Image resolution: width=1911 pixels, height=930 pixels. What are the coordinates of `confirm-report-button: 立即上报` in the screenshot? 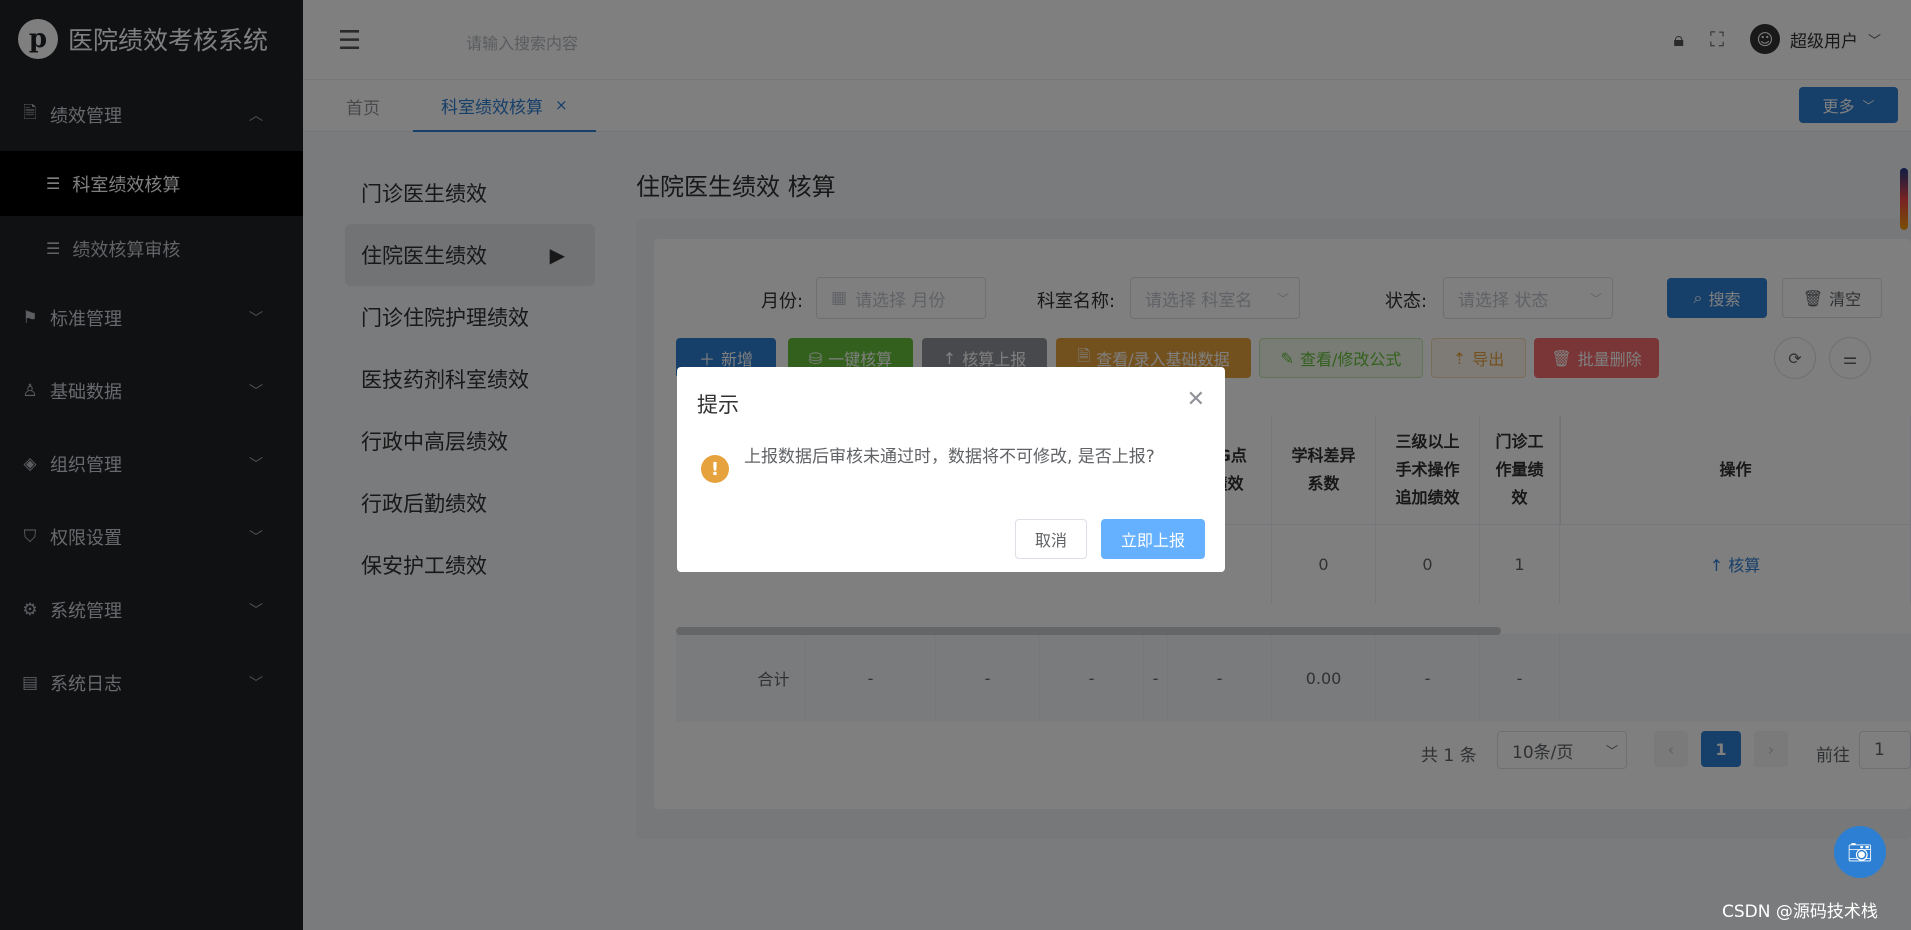 It's located at (1153, 539).